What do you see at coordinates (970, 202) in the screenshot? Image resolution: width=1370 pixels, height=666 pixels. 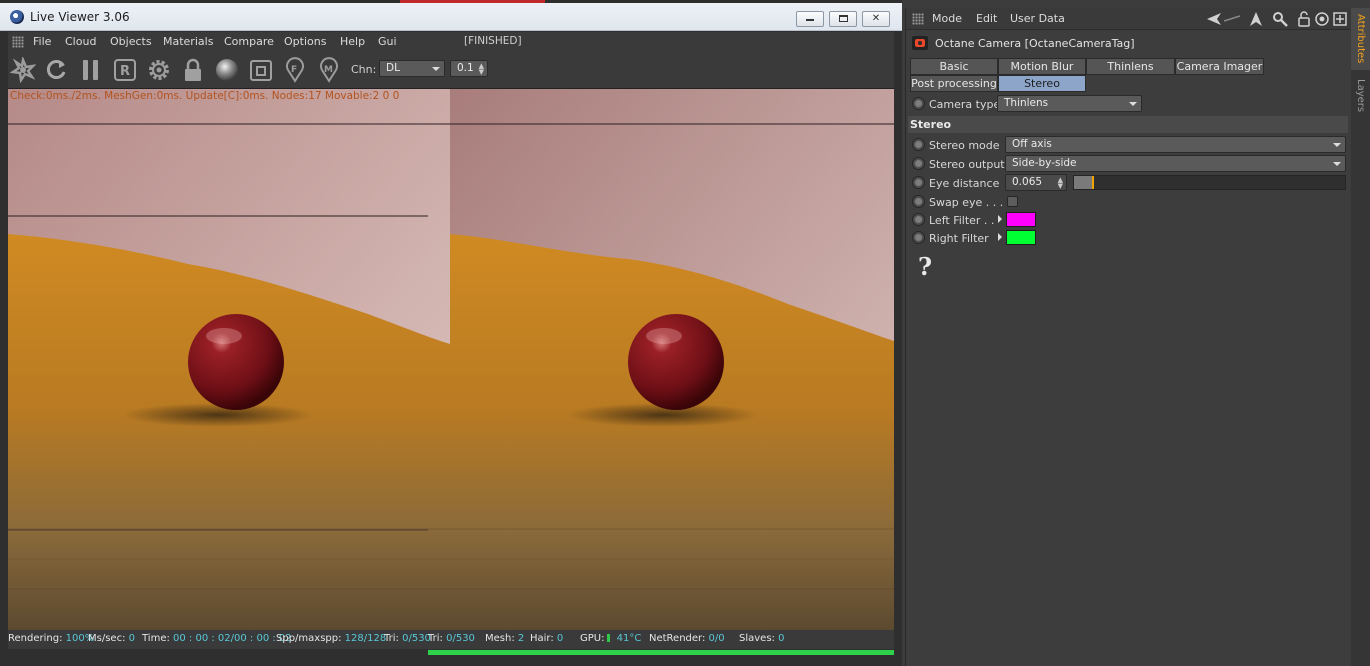 I see `swap-eye-label: Swap eye . . . .` at bounding box center [970, 202].